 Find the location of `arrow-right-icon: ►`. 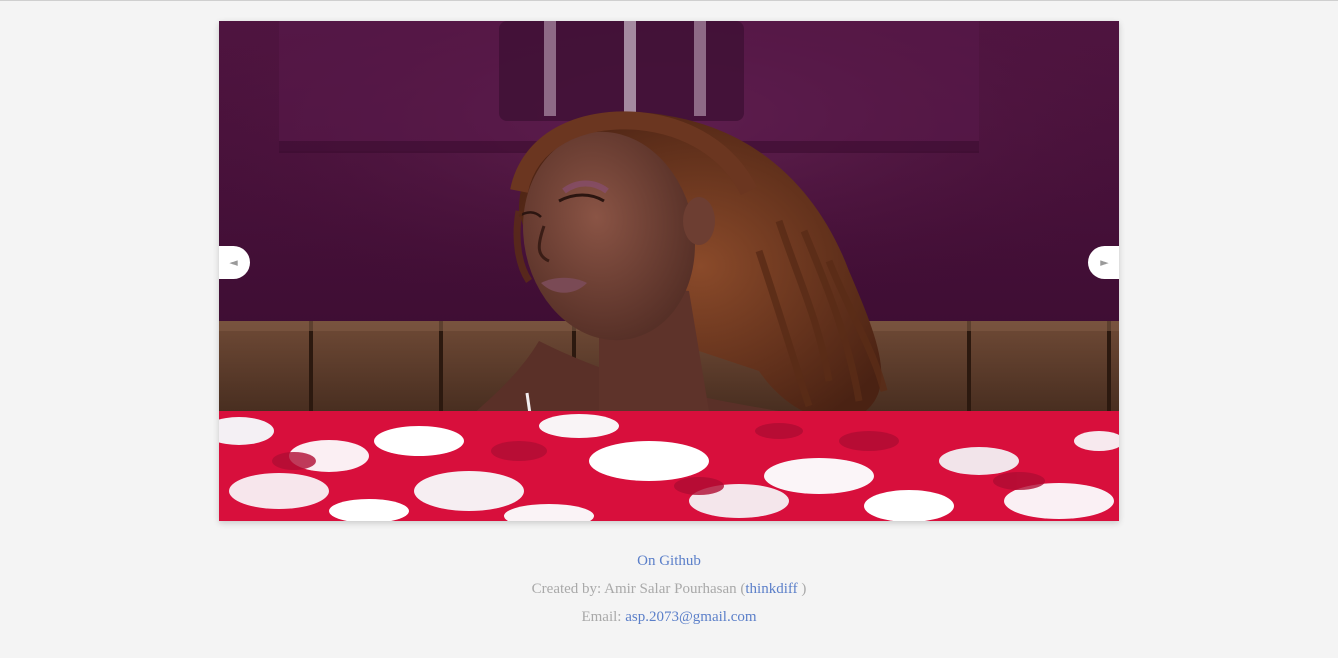

arrow-right-icon: ► is located at coordinates (1104, 262).